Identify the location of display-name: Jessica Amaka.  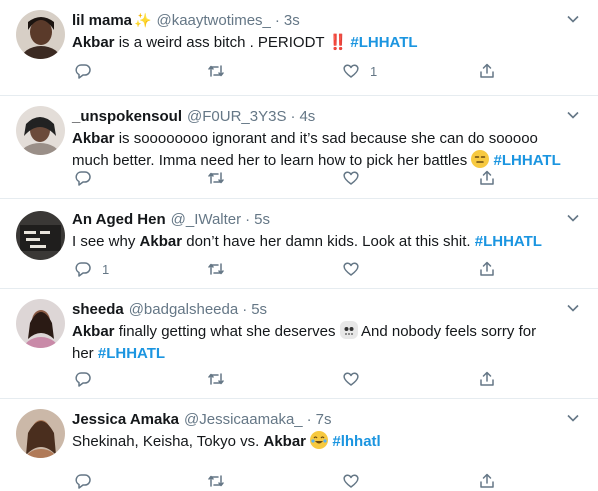
(125, 419).